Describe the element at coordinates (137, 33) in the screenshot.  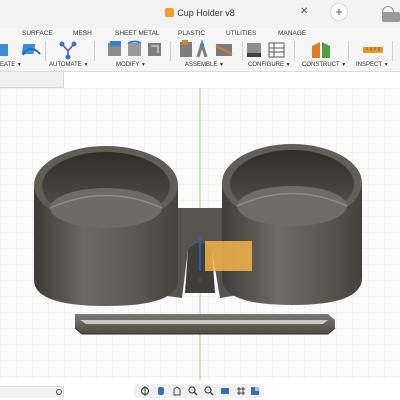
I see `tab-sheet-metal: SHEET METAL` at that location.